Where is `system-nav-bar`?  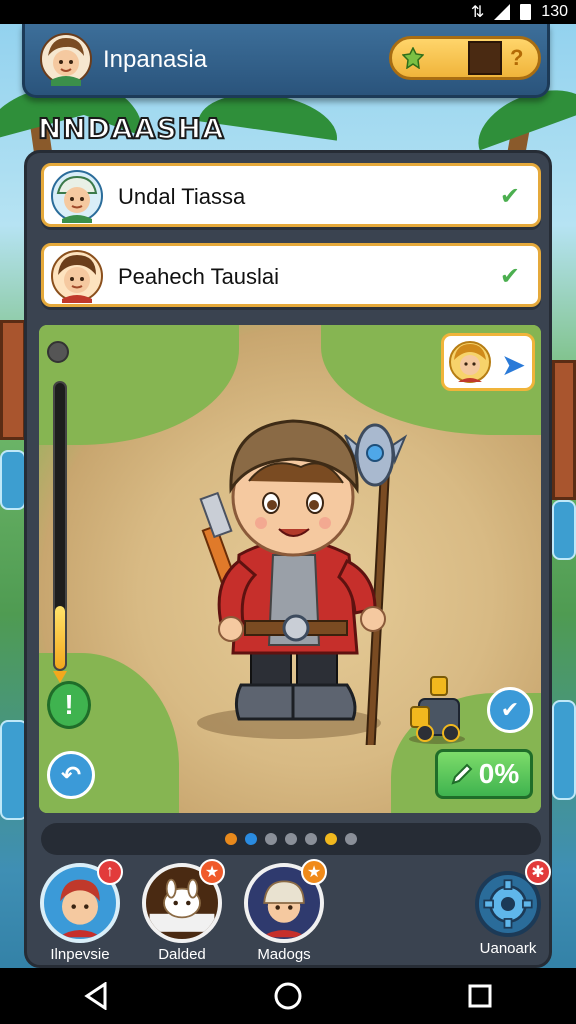
system-nav-bar is located at coordinates (288, 996).